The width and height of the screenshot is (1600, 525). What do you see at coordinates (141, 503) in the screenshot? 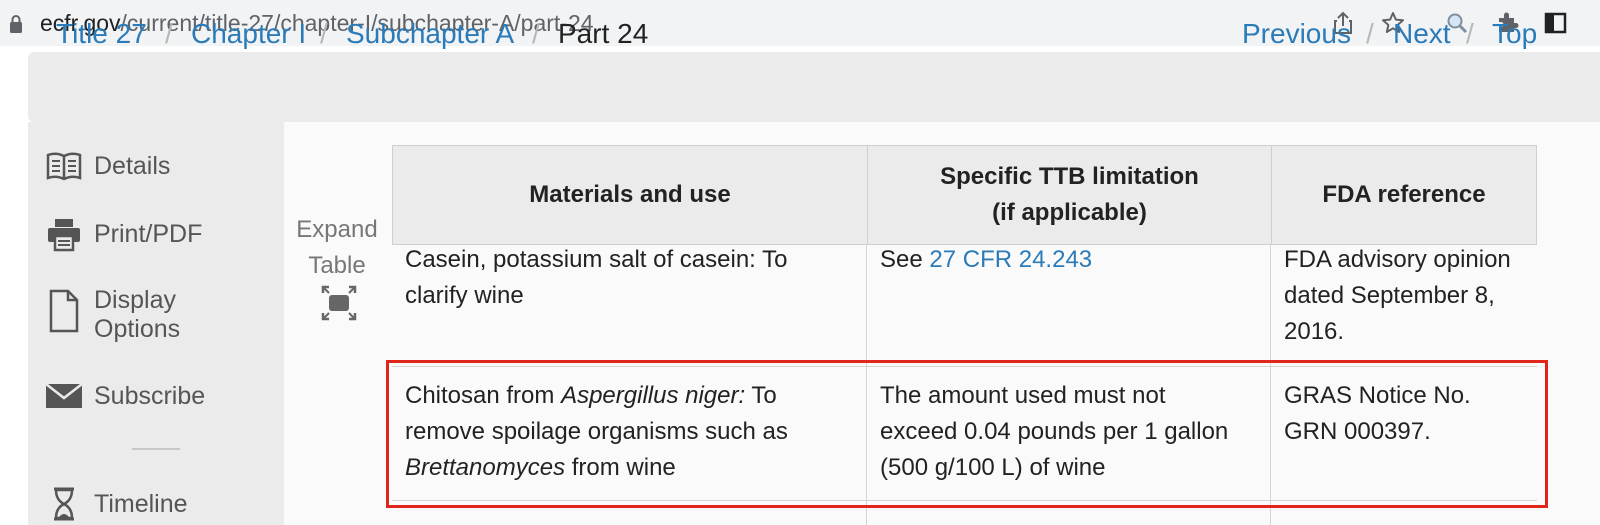
I see `sidebar-item-label: Timeline` at bounding box center [141, 503].